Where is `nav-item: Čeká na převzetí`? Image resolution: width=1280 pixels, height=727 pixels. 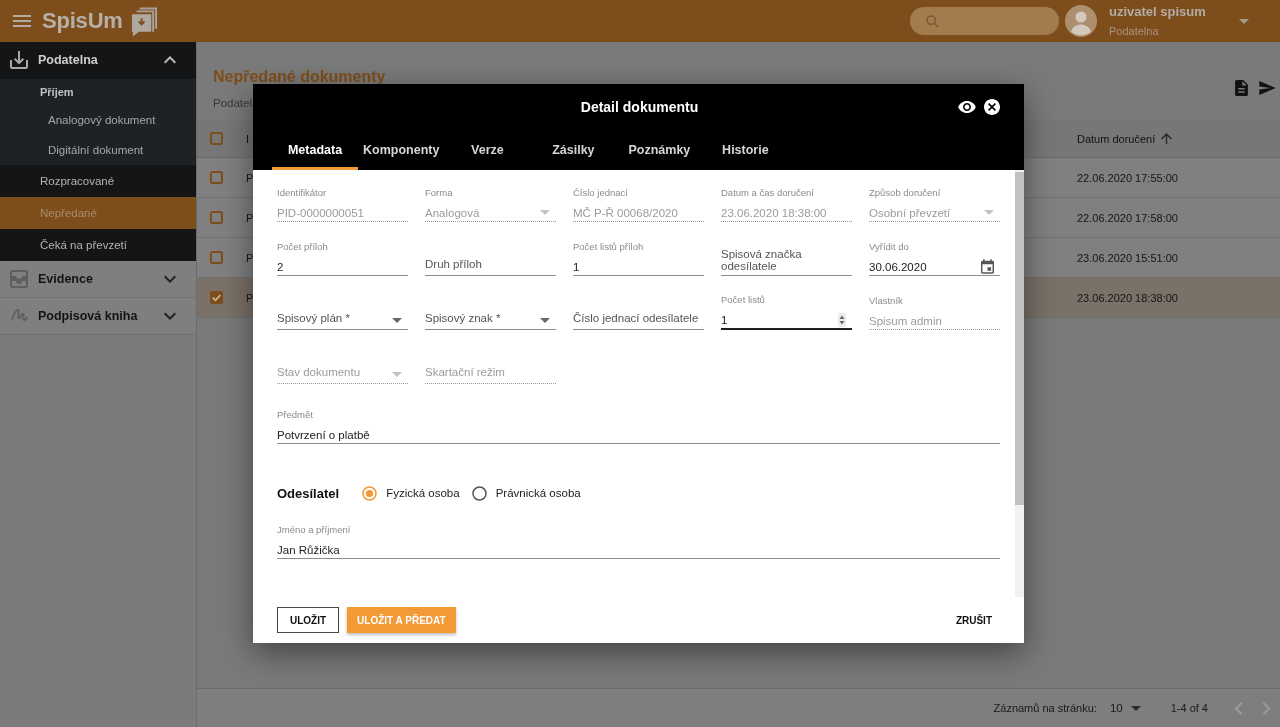
nav-item: Čeká na převzetí is located at coordinates (98, 245).